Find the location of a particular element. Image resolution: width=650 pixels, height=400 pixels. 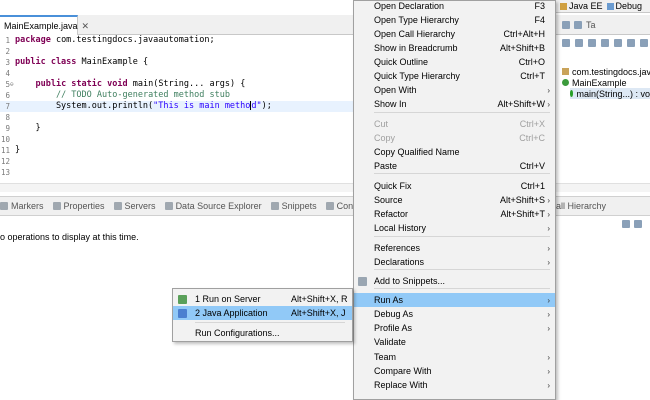

tab-call-hierarchy: all Hierarchy is located at coordinates (581, 206).